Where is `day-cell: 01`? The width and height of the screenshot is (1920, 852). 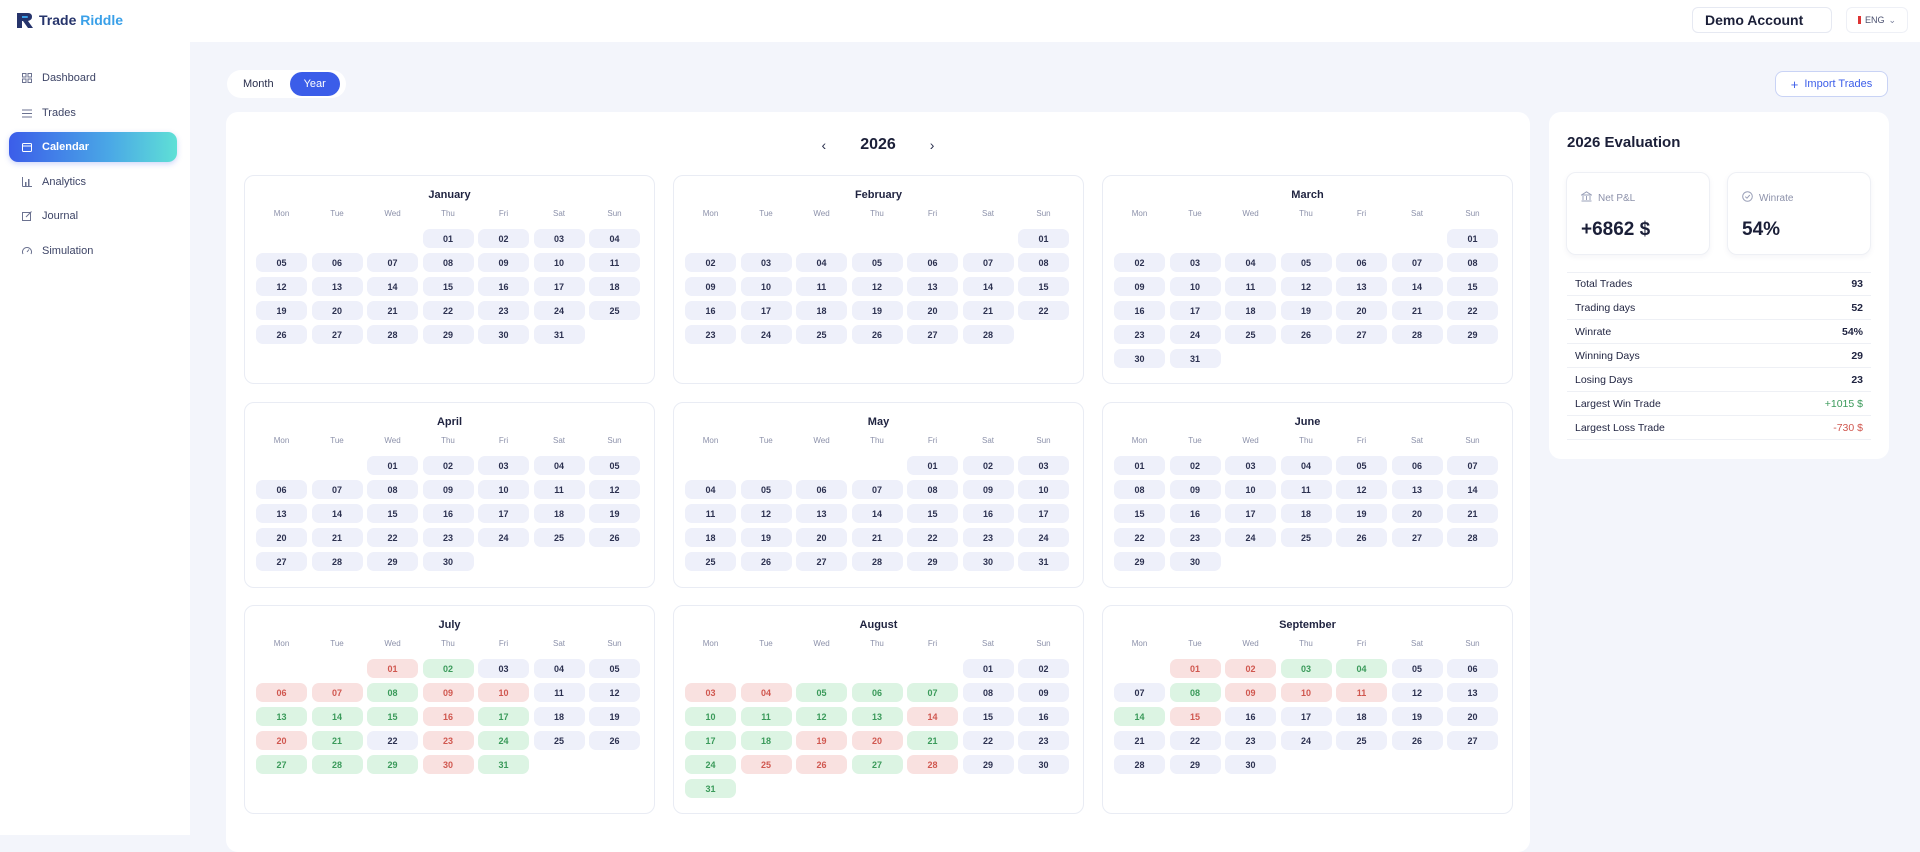
day-cell: 01 is located at coordinates (392, 465).